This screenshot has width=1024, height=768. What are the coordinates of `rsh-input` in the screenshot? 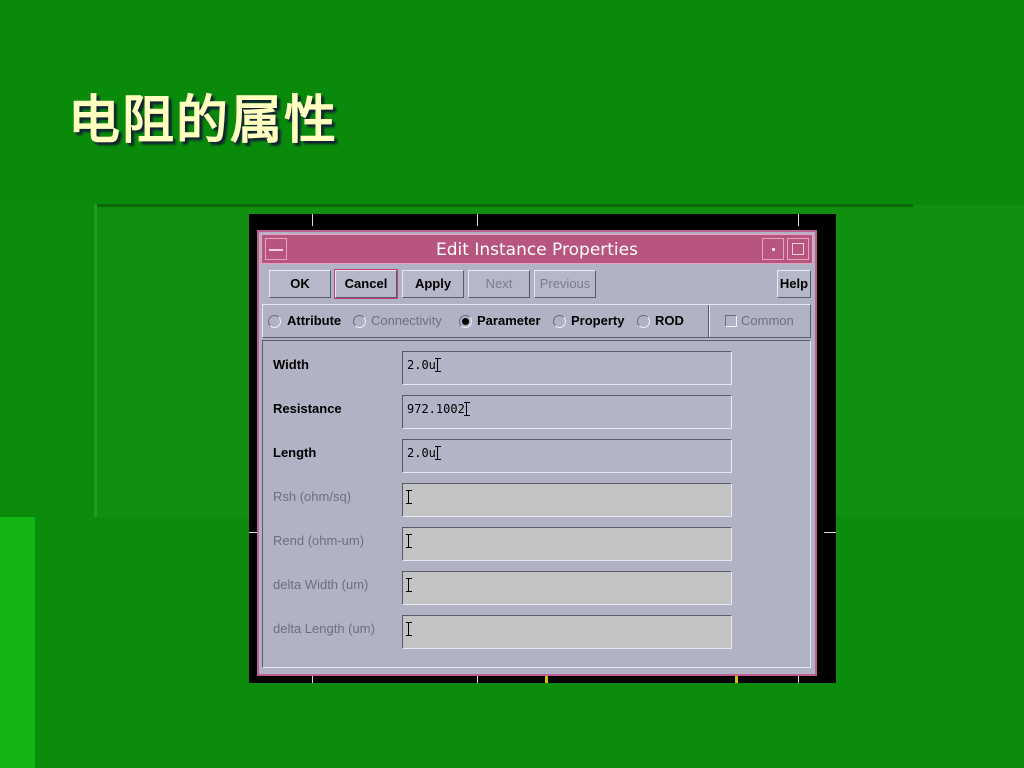 It's located at (567, 500).